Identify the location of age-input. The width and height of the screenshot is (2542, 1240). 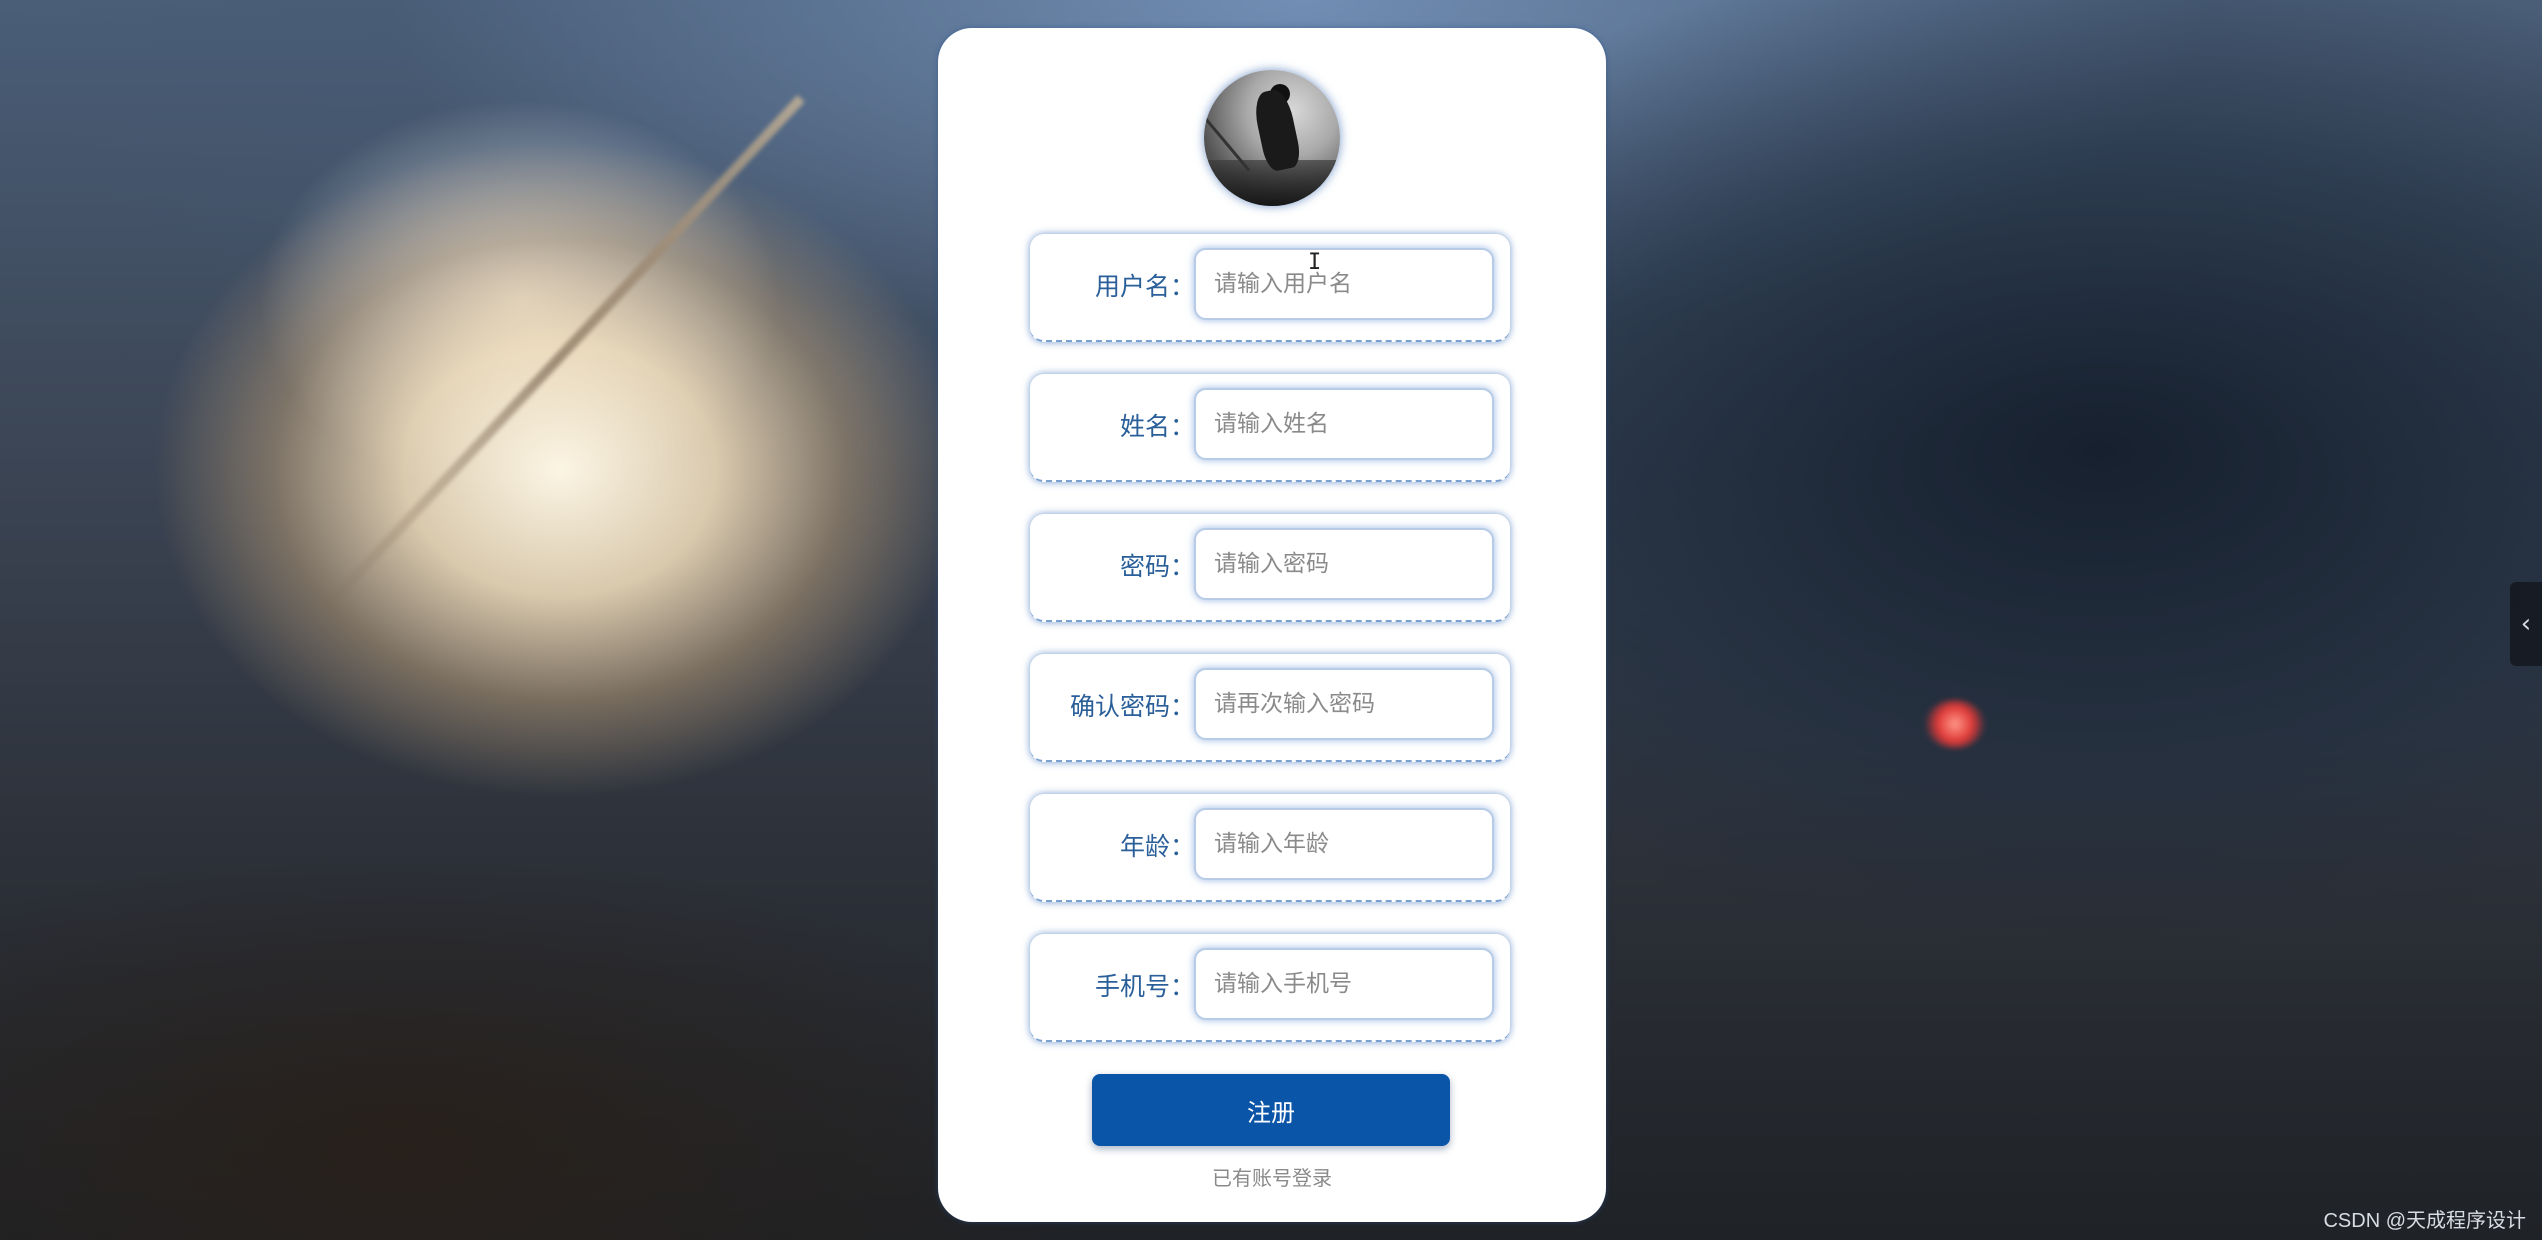
(1344, 844).